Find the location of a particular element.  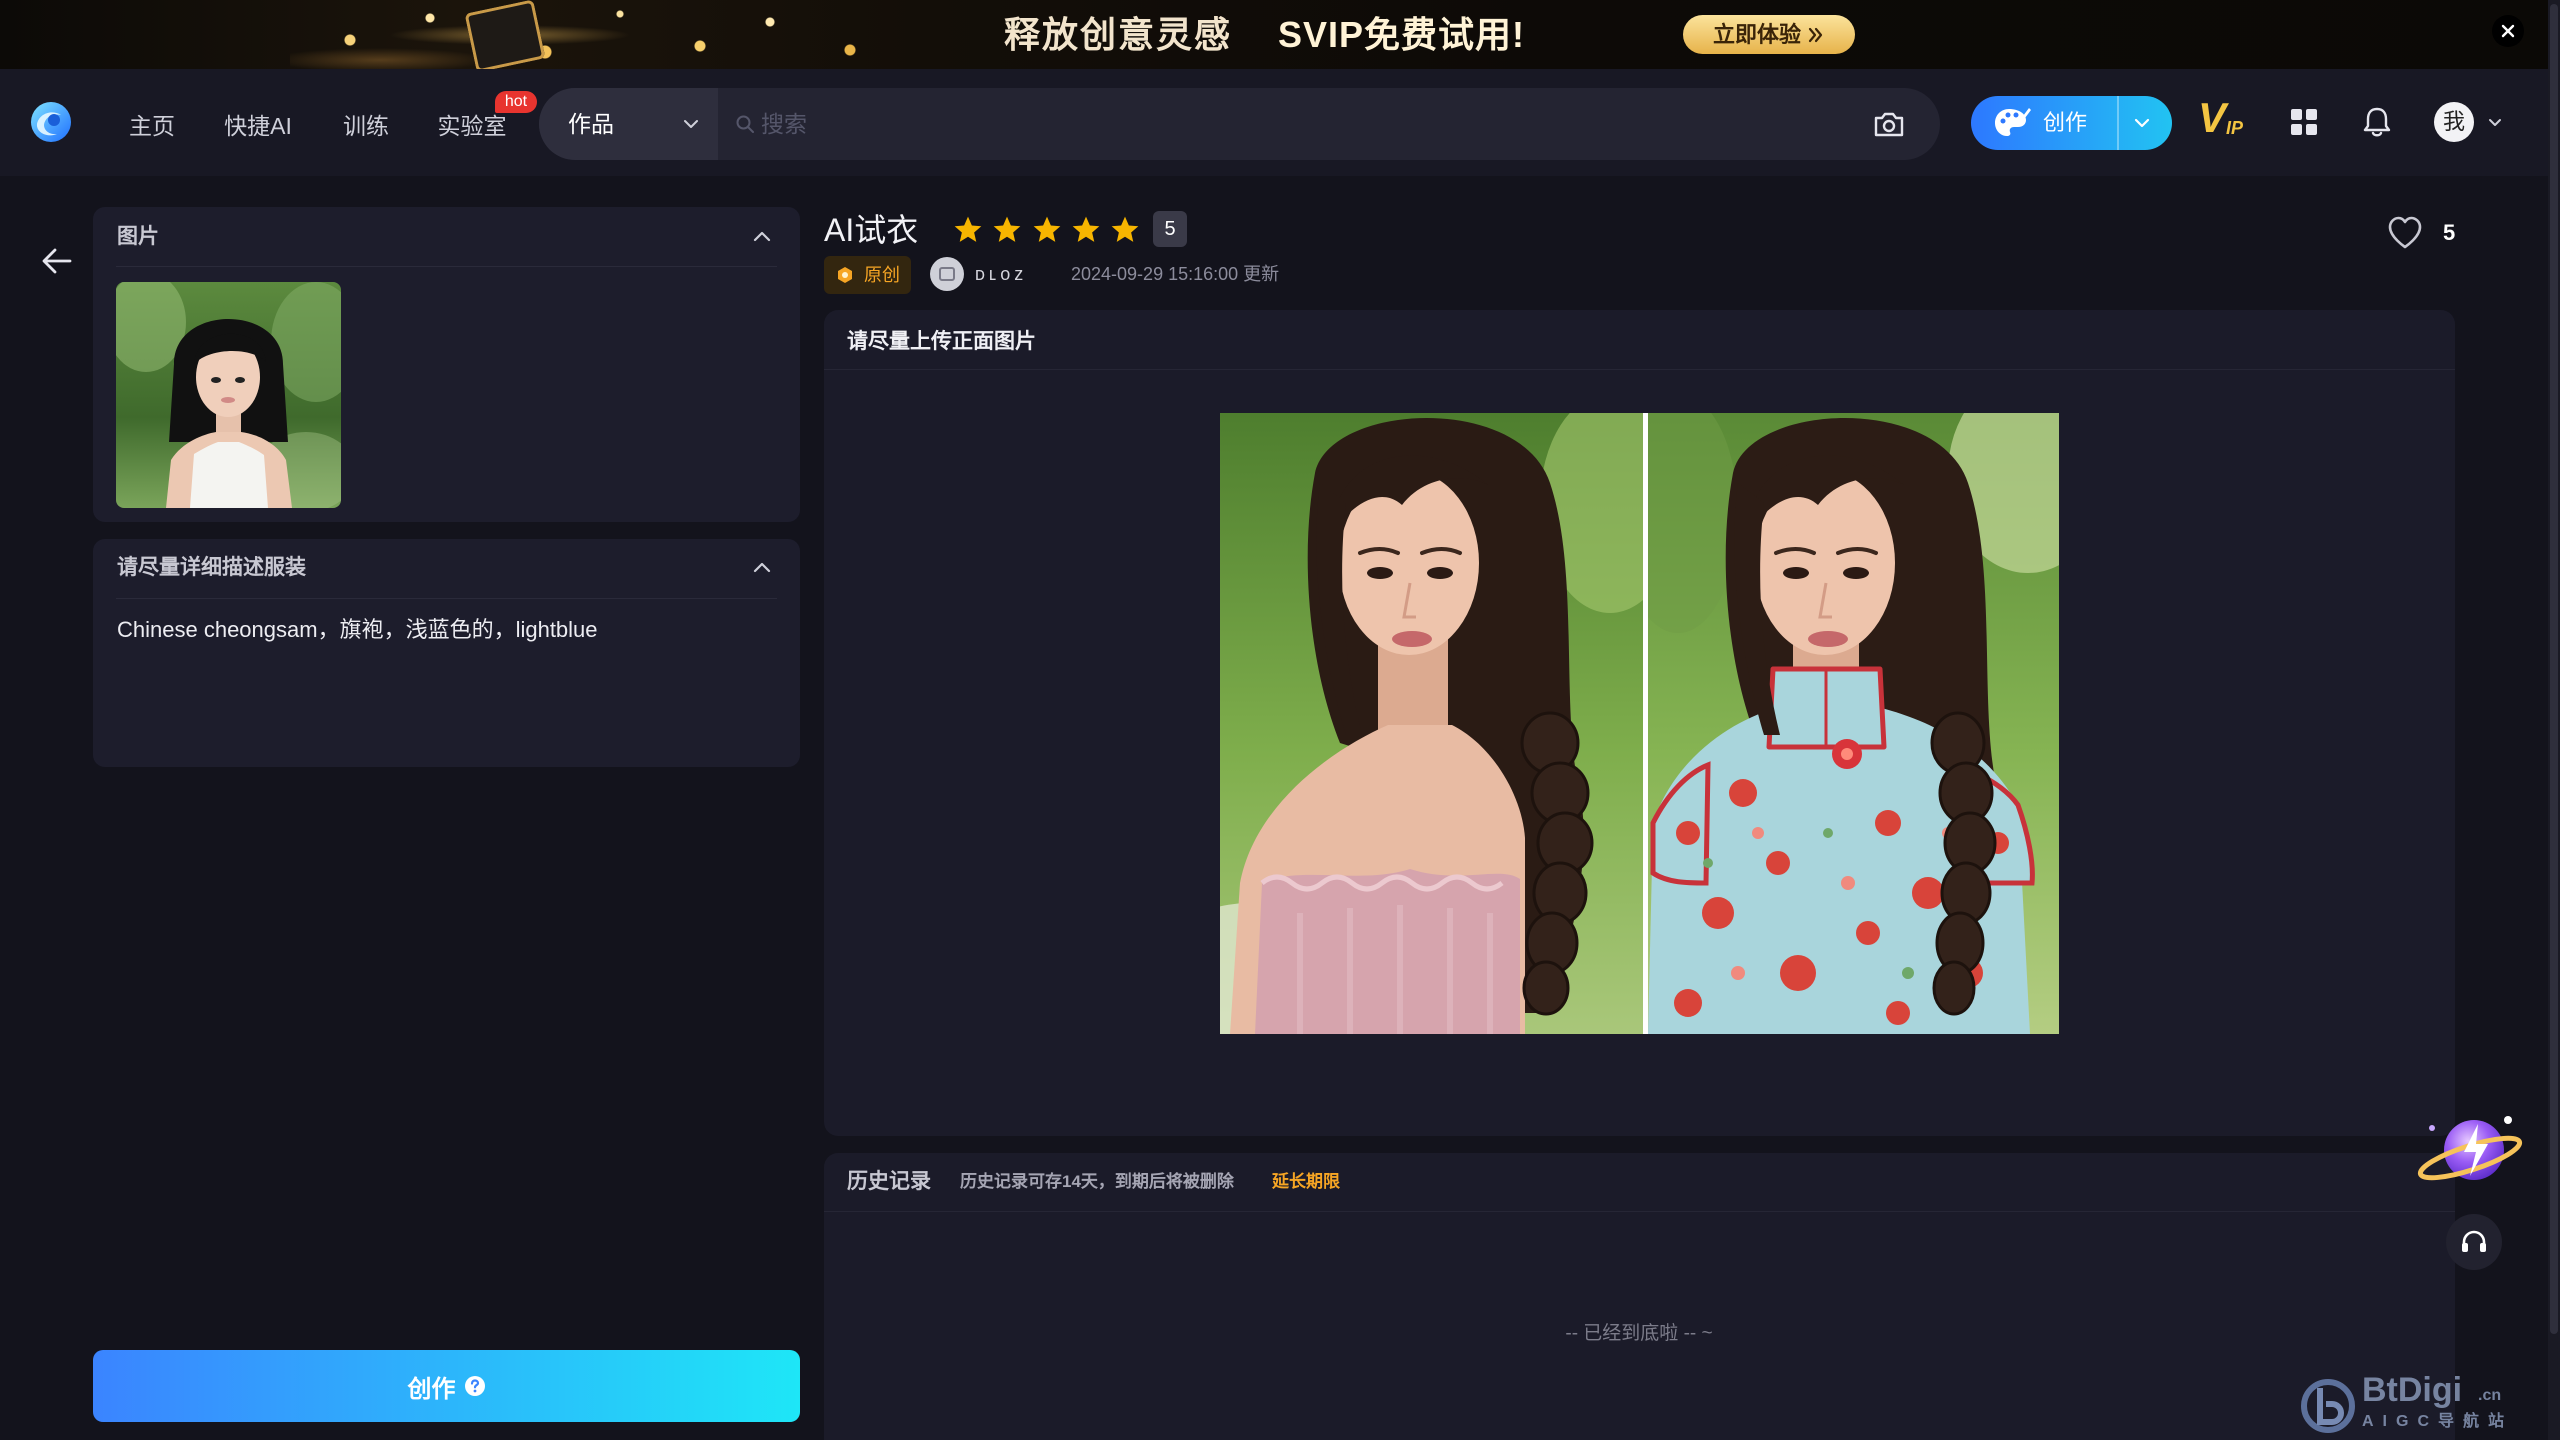

generate-button: 创作 is located at coordinates (446, 1386).